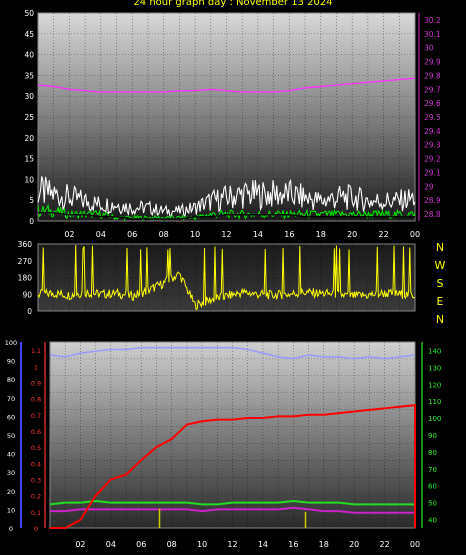 This screenshot has width=466, height=555. I want to click on wind-left-tick-0: 0, so click(31, 221).